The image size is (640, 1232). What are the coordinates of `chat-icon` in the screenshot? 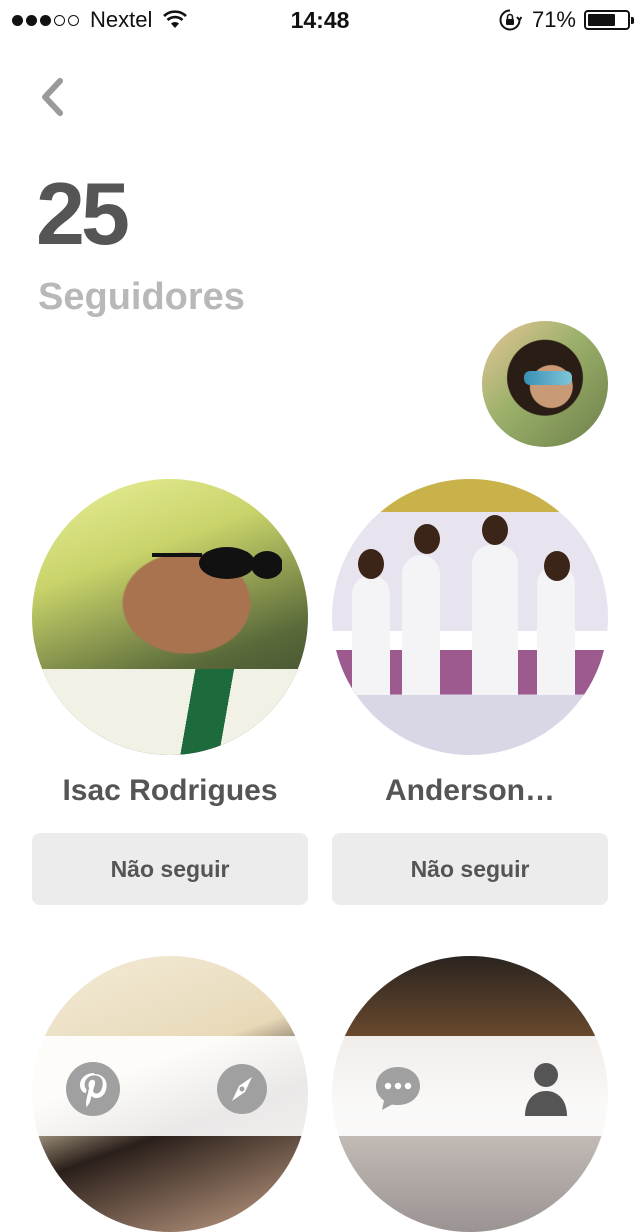 It's located at (398, 1088).